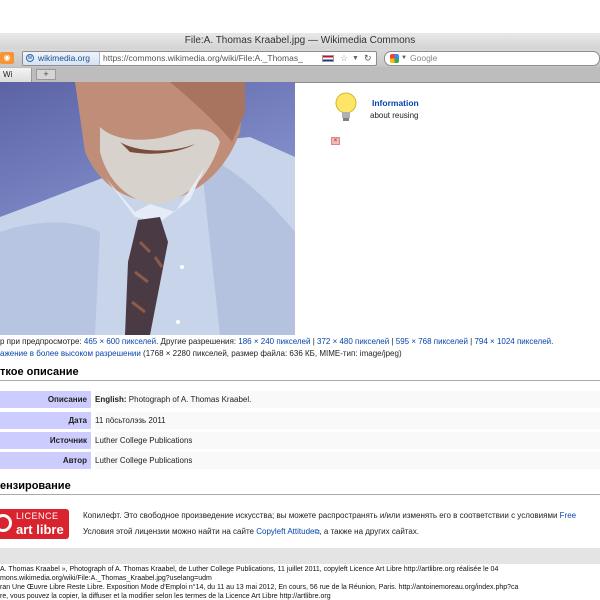 This screenshot has height=600, width=600. What do you see at coordinates (300, 16) in the screenshot?
I see `screen-top-margin` at bounding box center [300, 16].